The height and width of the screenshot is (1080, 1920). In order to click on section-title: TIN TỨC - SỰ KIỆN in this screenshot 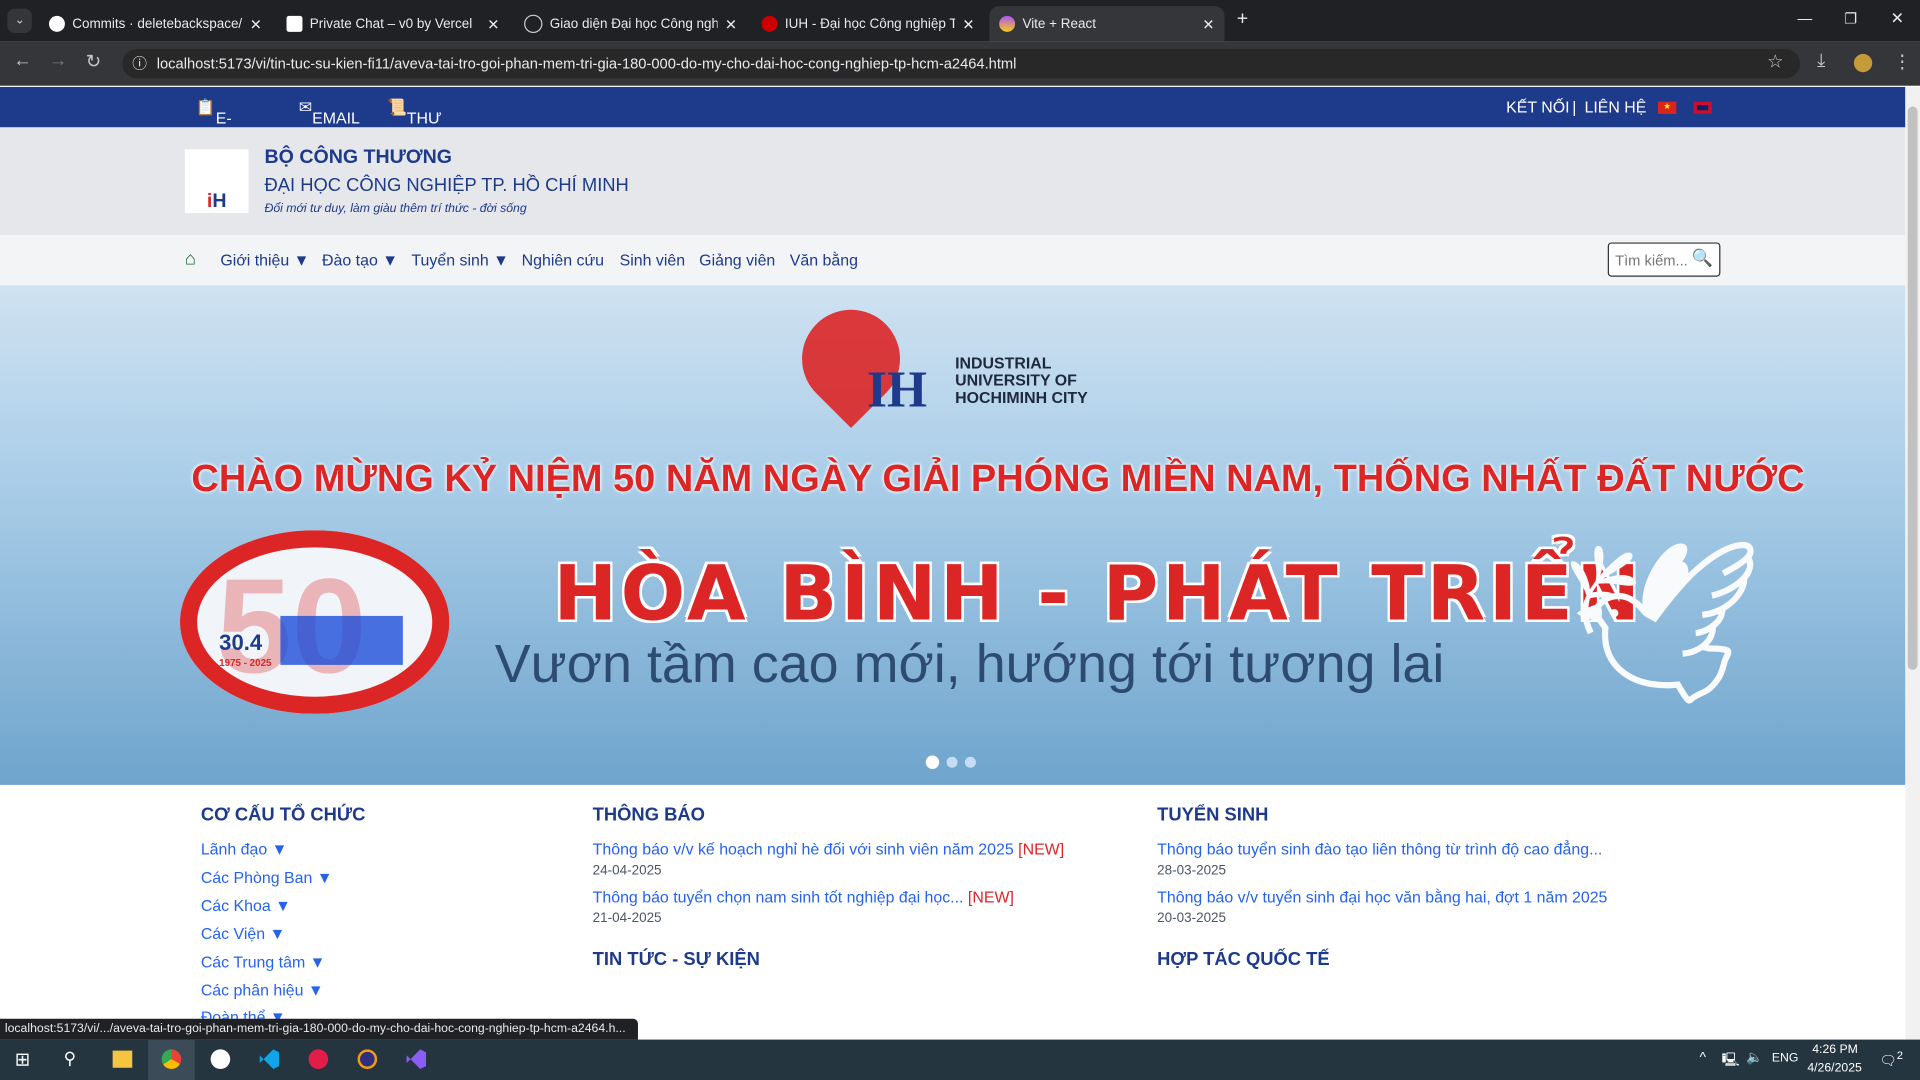, I will do `click(676, 959)`.